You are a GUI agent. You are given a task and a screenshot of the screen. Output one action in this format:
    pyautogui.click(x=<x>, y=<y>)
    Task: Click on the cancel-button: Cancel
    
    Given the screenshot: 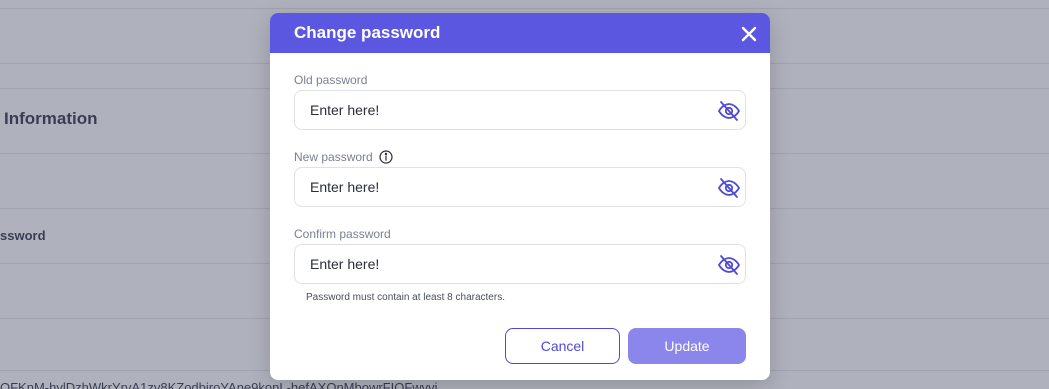 What is the action you would take?
    pyautogui.click(x=562, y=346)
    